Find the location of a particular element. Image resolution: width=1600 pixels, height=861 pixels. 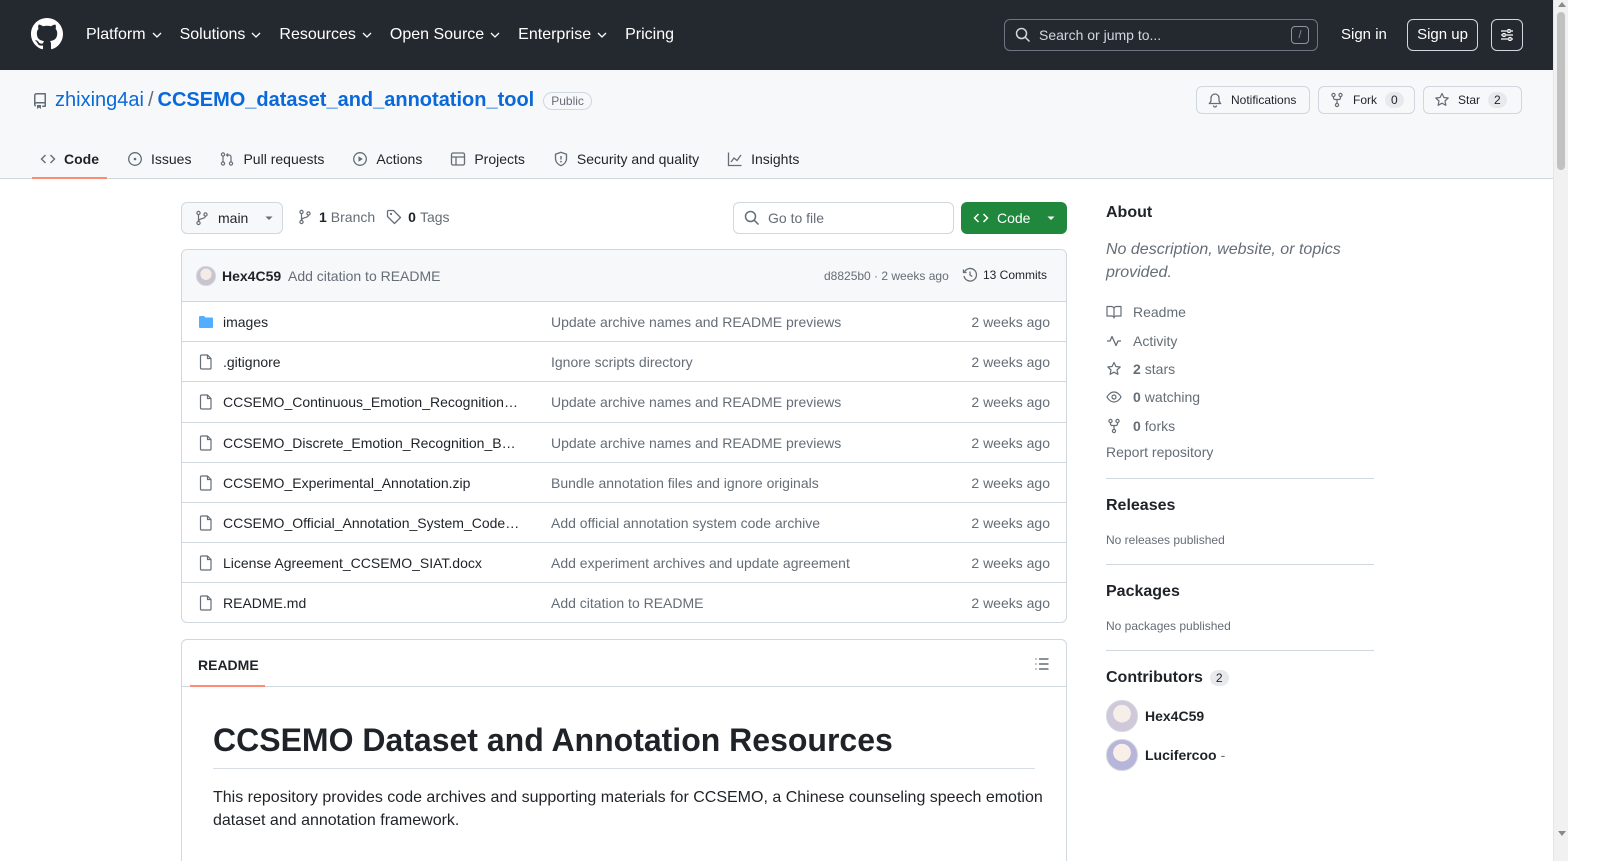

contributor-item: Hex4C59 is located at coordinates (1240, 716).